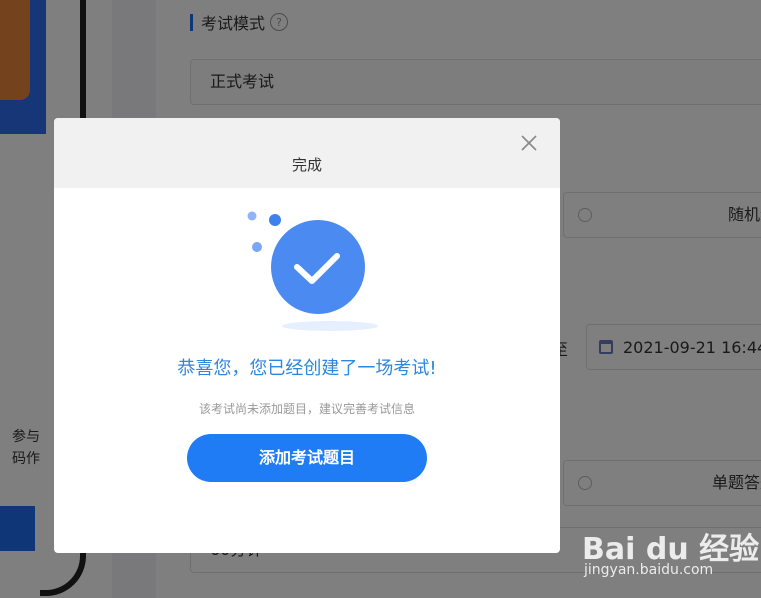 The image size is (761, 598). What do you see at coordinates (307, 458) in the screenshot?
I see `add-exam-questions-button: 添加考试题目` at bounding box center [307, 458].